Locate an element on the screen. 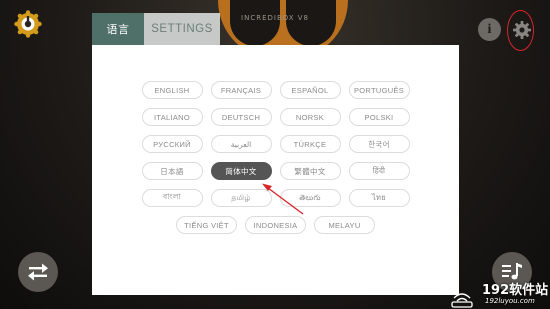  language-option-tamil: தமிழ் is located at coordinates (241, 198).